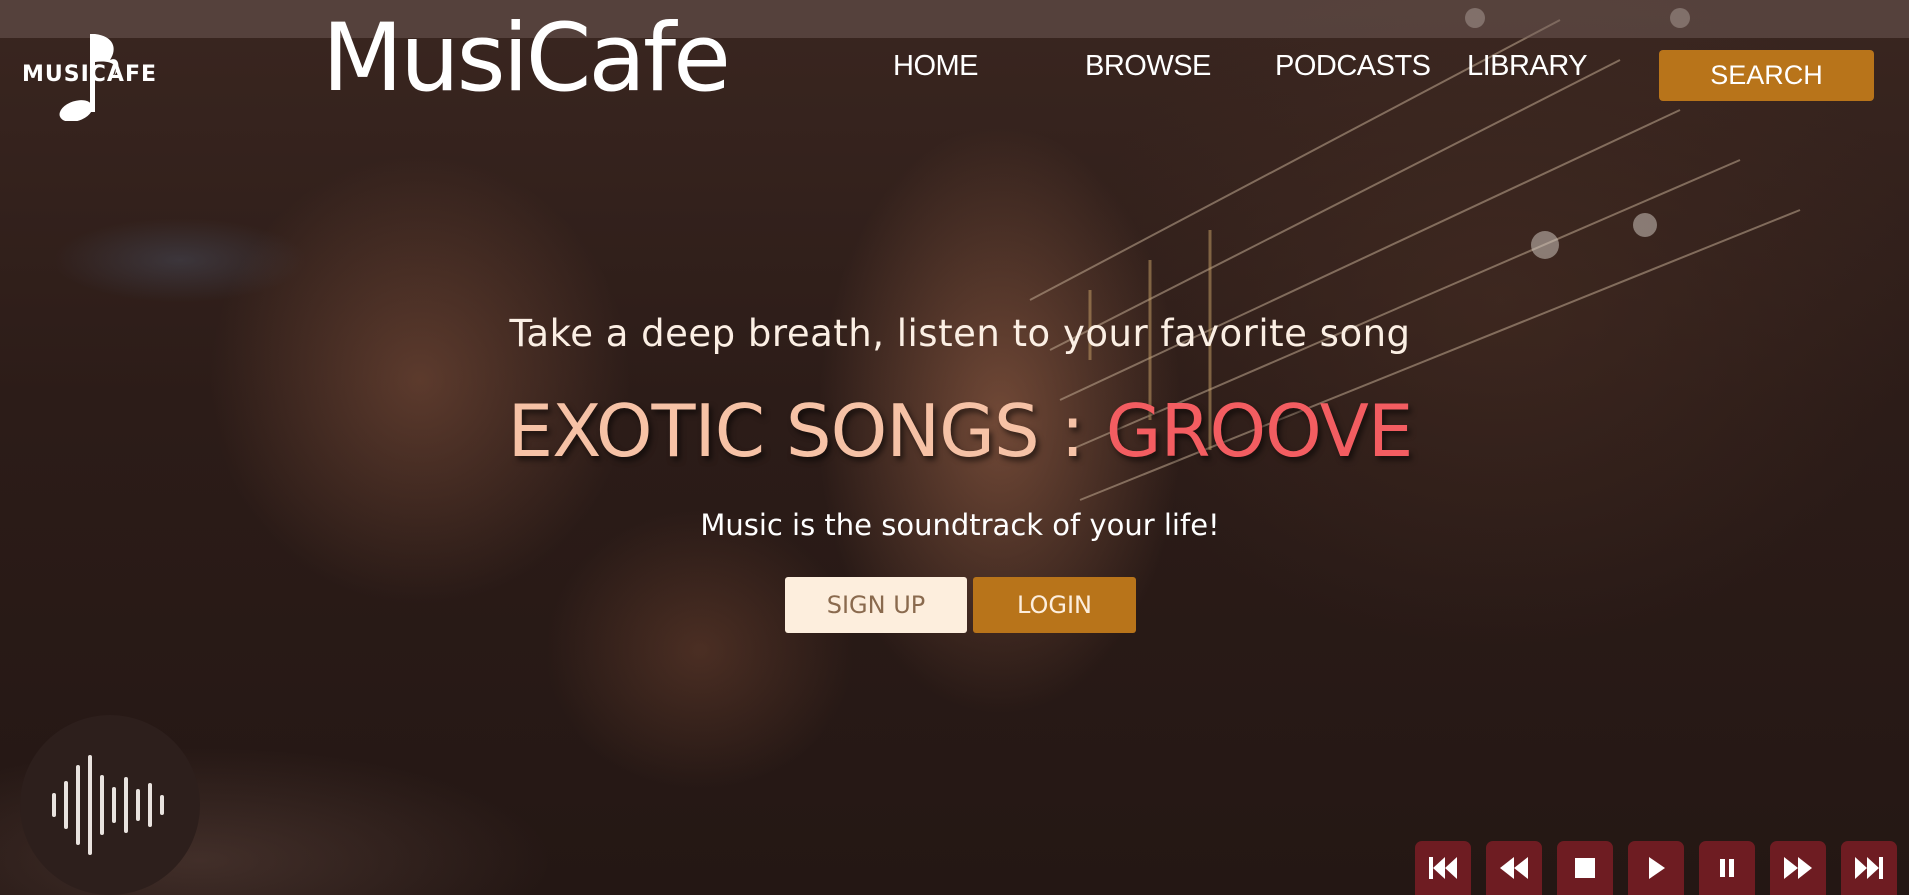  I want to click on fast-forward-icon, so click(1798, 868).